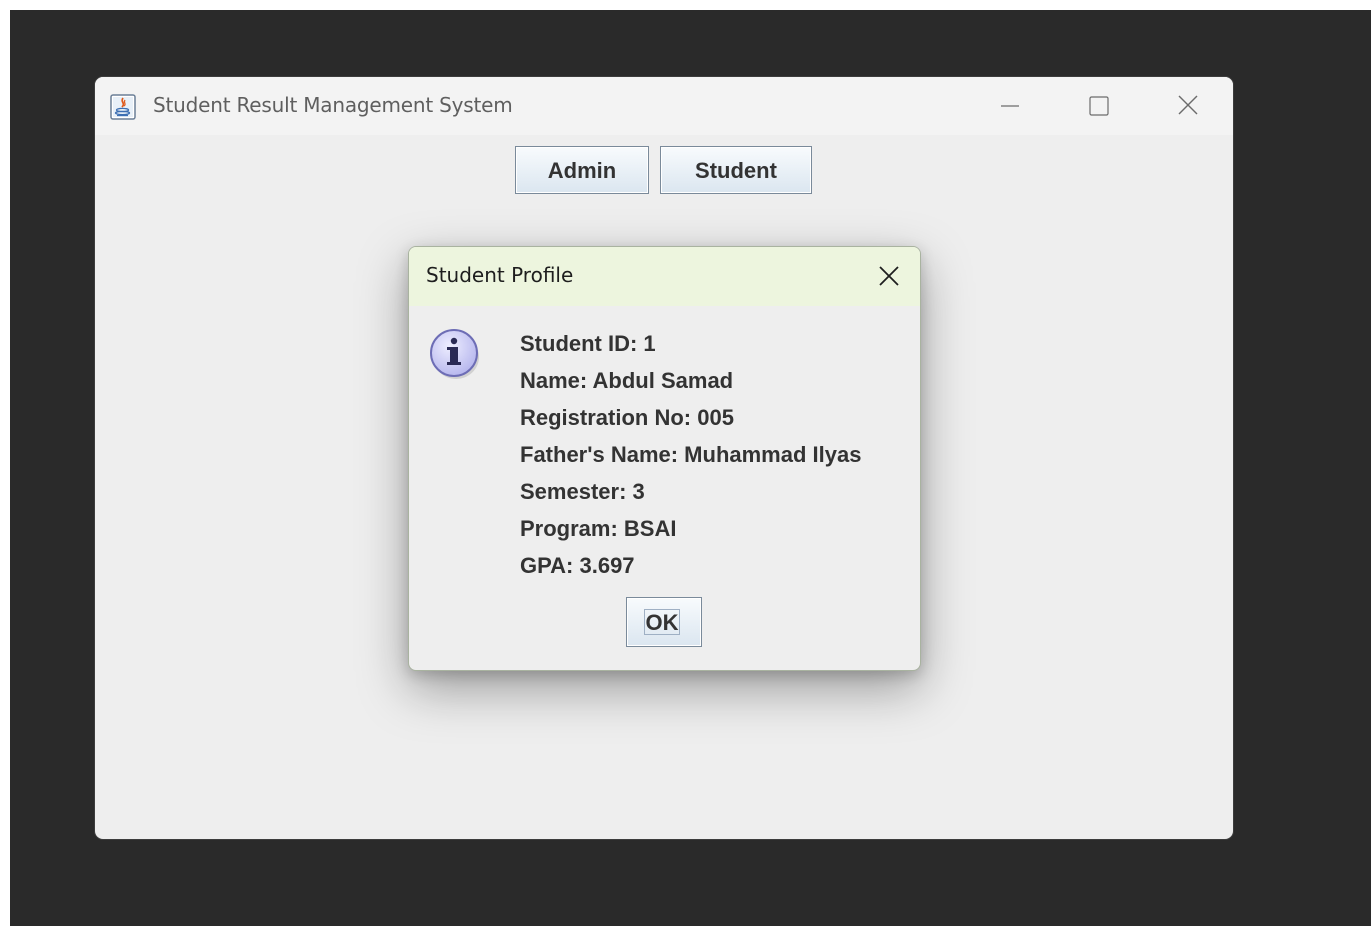 Image resolution: width=1371 pixels, height=930 pixels. I want to click on ok-button: OK, so click(664, 622).